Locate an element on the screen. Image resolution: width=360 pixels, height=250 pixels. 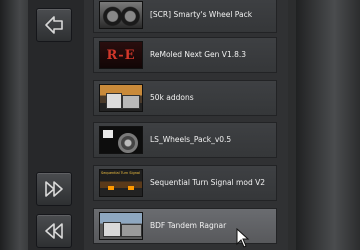
rewind-icon is located at coordinates (54, 231).